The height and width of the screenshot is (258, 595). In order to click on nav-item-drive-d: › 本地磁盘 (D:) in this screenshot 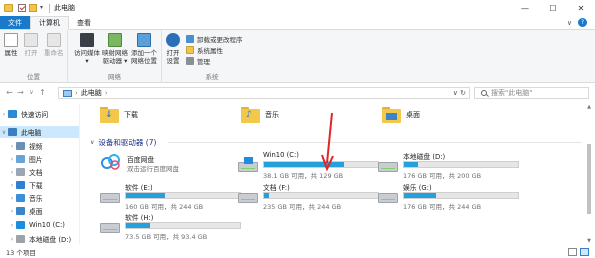, I will do `click(39, 239)`.